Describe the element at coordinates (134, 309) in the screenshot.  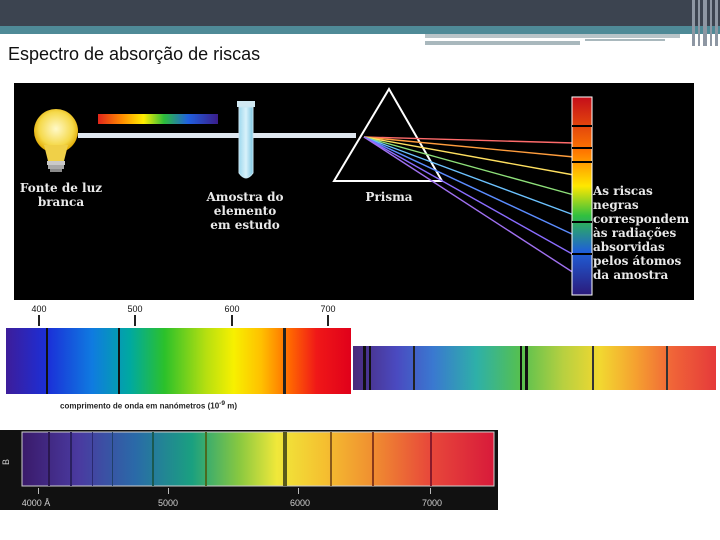
I see `tick-label: 500` at that location.